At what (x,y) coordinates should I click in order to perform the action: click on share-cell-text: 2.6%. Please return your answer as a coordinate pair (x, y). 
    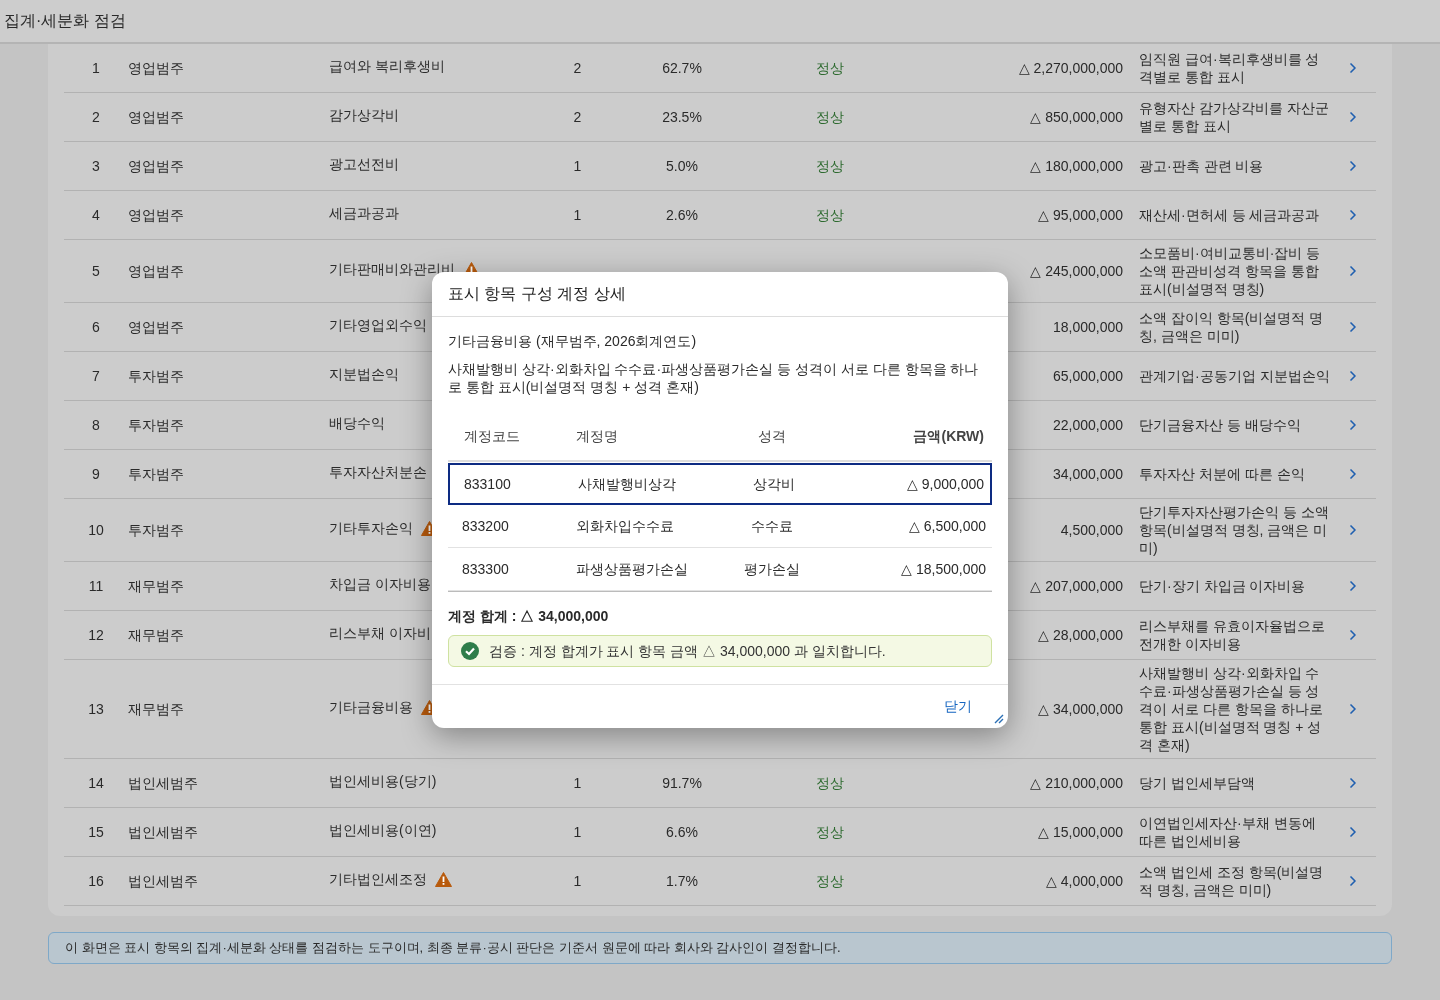
    Looking at the image, I should click on (682, 215).